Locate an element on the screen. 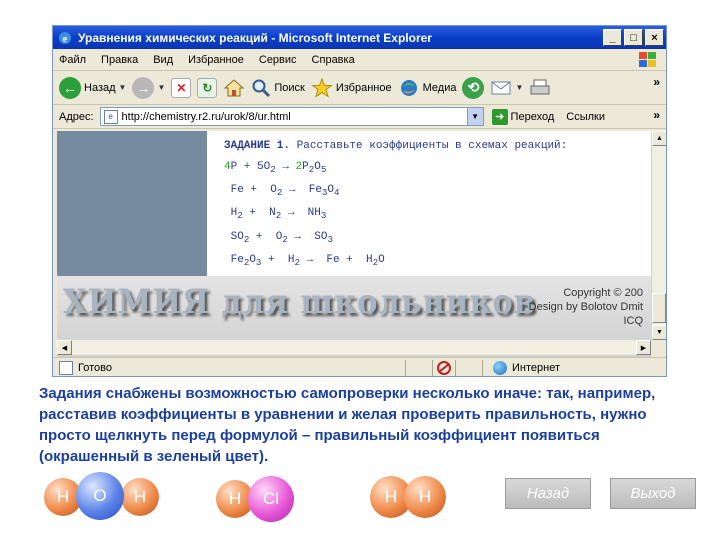 The width and height of the screenshot is (720, 540). privacy-icon is located at coordinates (444, 368).